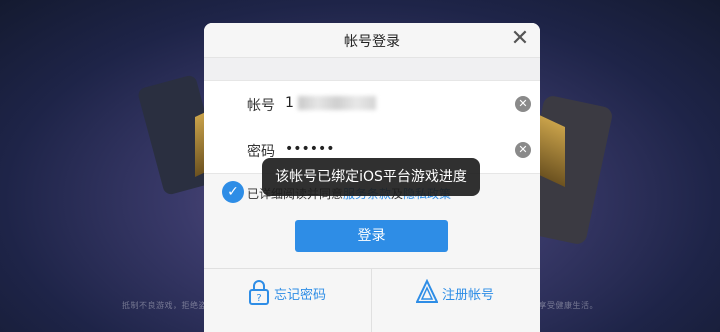 Image resolution: width=720 pixels, height=332 pixels. What do you see at coordinates (300, 295) in the screenshot?
I see `forgot-password-label: 忘记密码` at bounding box center [300, 295].